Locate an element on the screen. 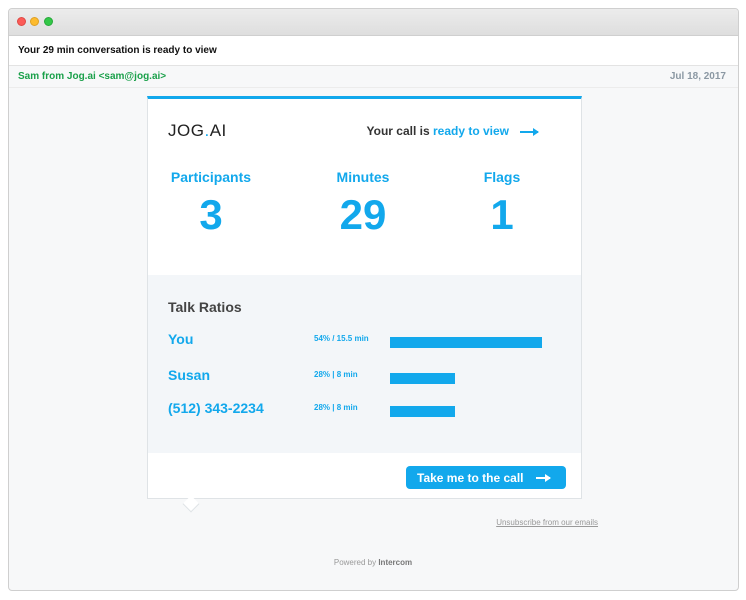  logo-text-left: JOG is located at coordinates (186, 130).